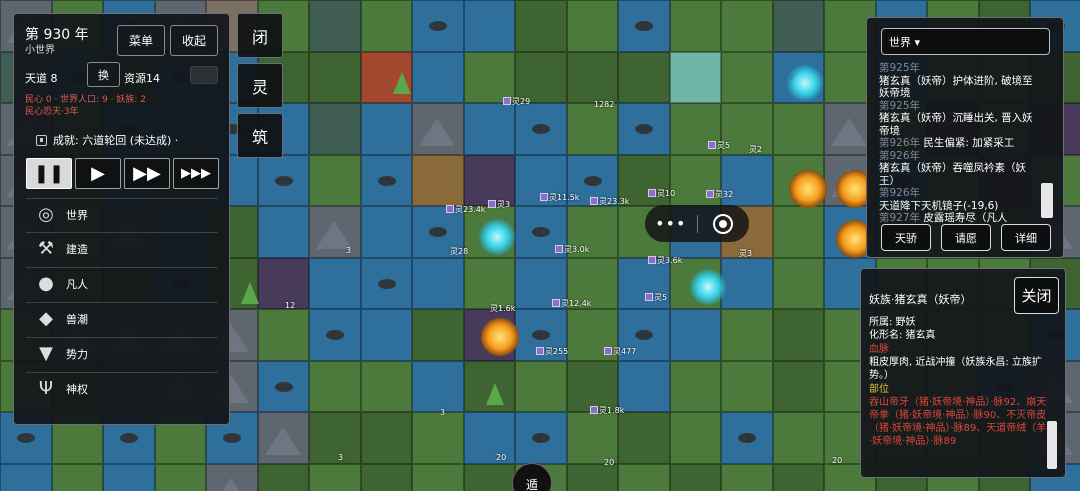 This screenshot has width=1080, height=491. Describe the element at coordinates (122, 214) in the screenshot. I see `nav-item-world: ◎ 世界` at that location.